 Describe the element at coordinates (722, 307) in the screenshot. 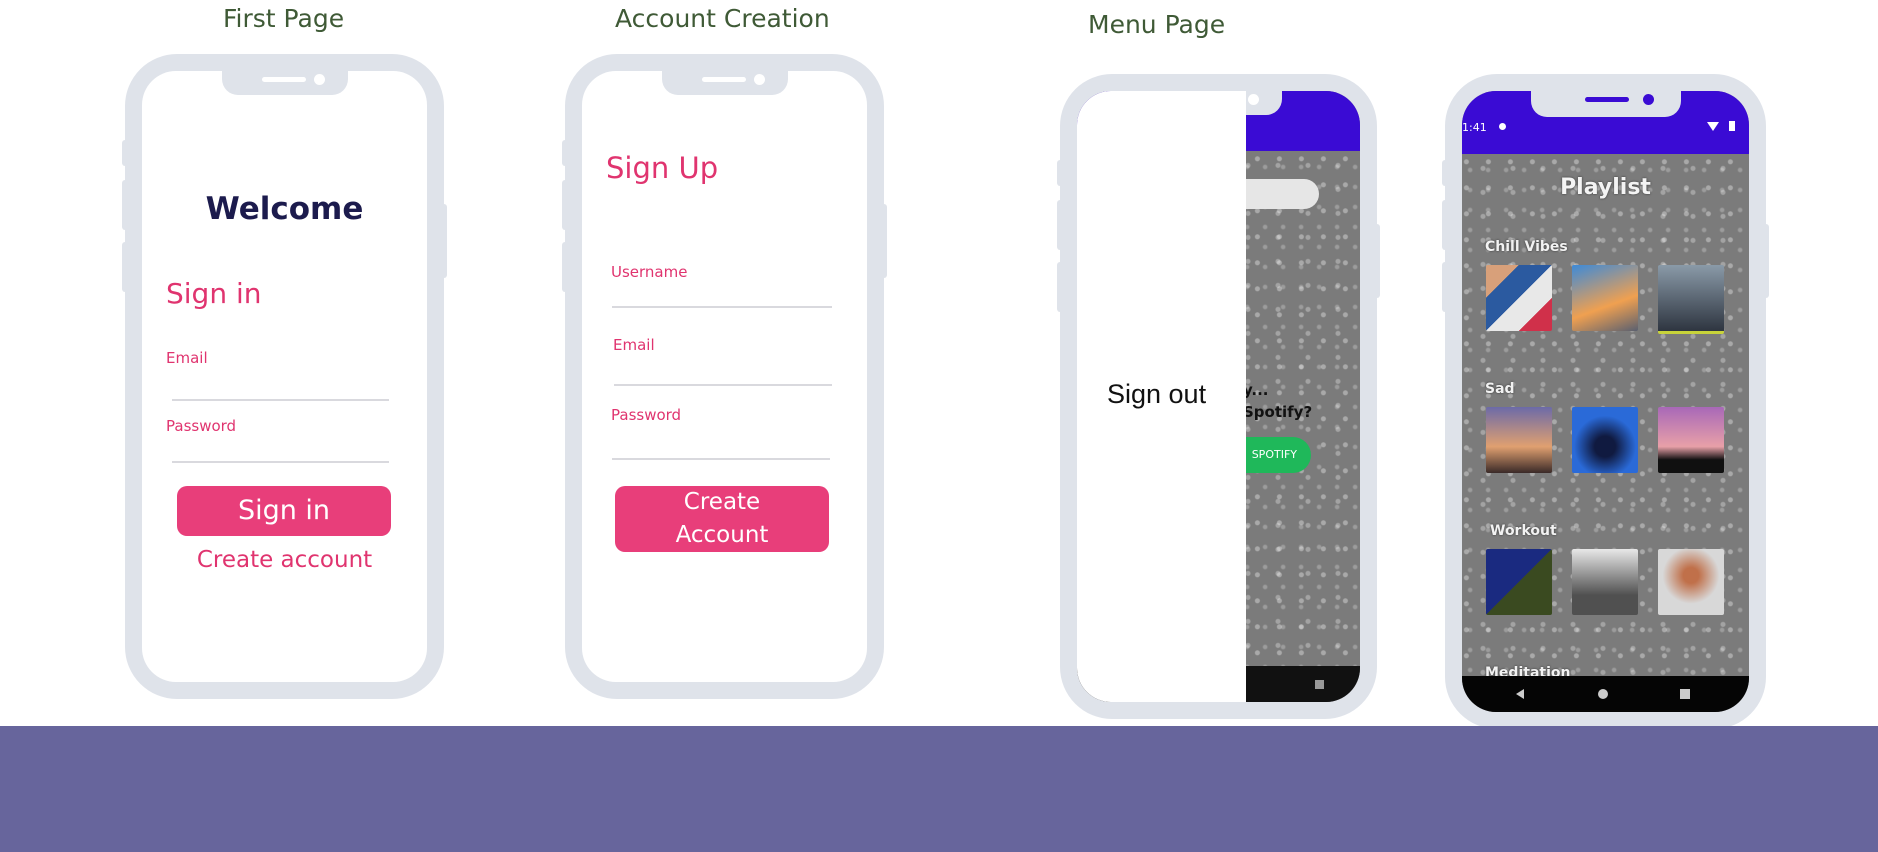

I see `username-field` at that location.